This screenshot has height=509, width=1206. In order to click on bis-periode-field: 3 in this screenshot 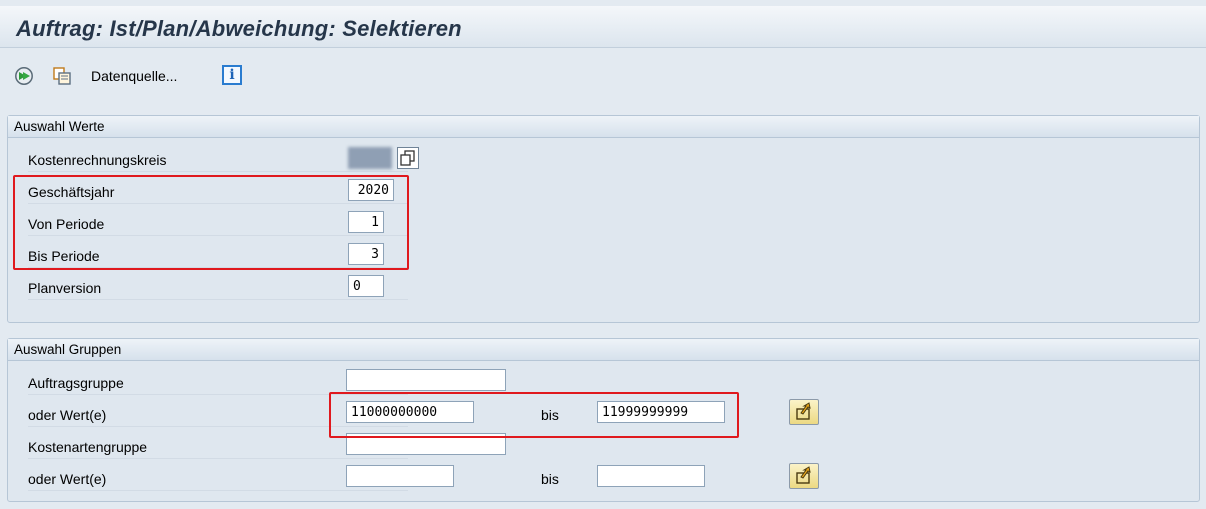, I will do `click(366, 254)`.